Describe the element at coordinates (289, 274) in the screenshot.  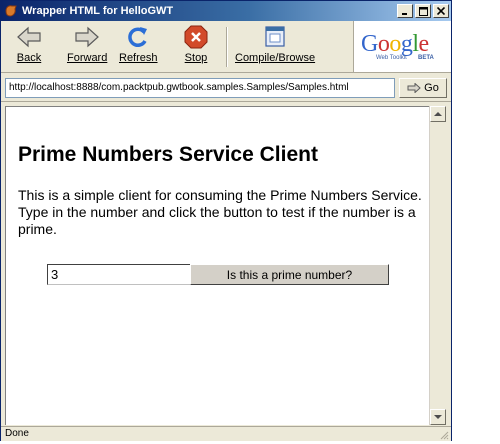
I see `check-prime-button: Is this a prime number?` at that location.